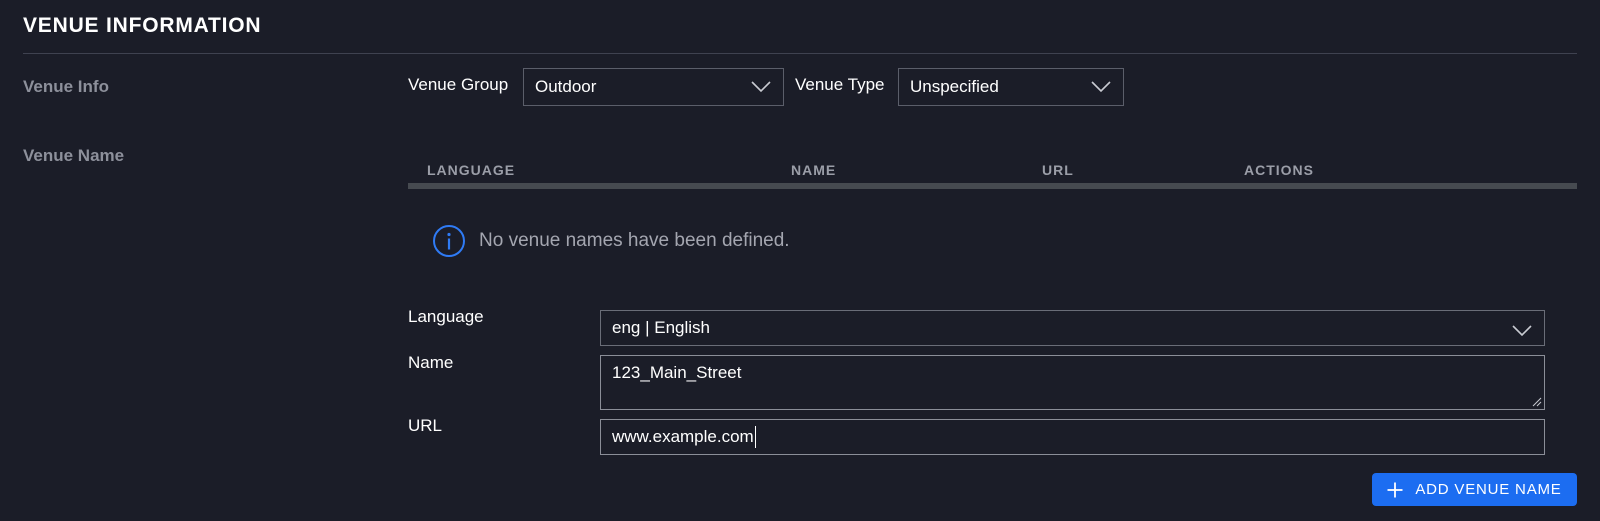  What do you see at coordinates (1279, 170) in the screenshot?
I see `column-header-actions: ACTIONS` at bounding box center [1279, 170].